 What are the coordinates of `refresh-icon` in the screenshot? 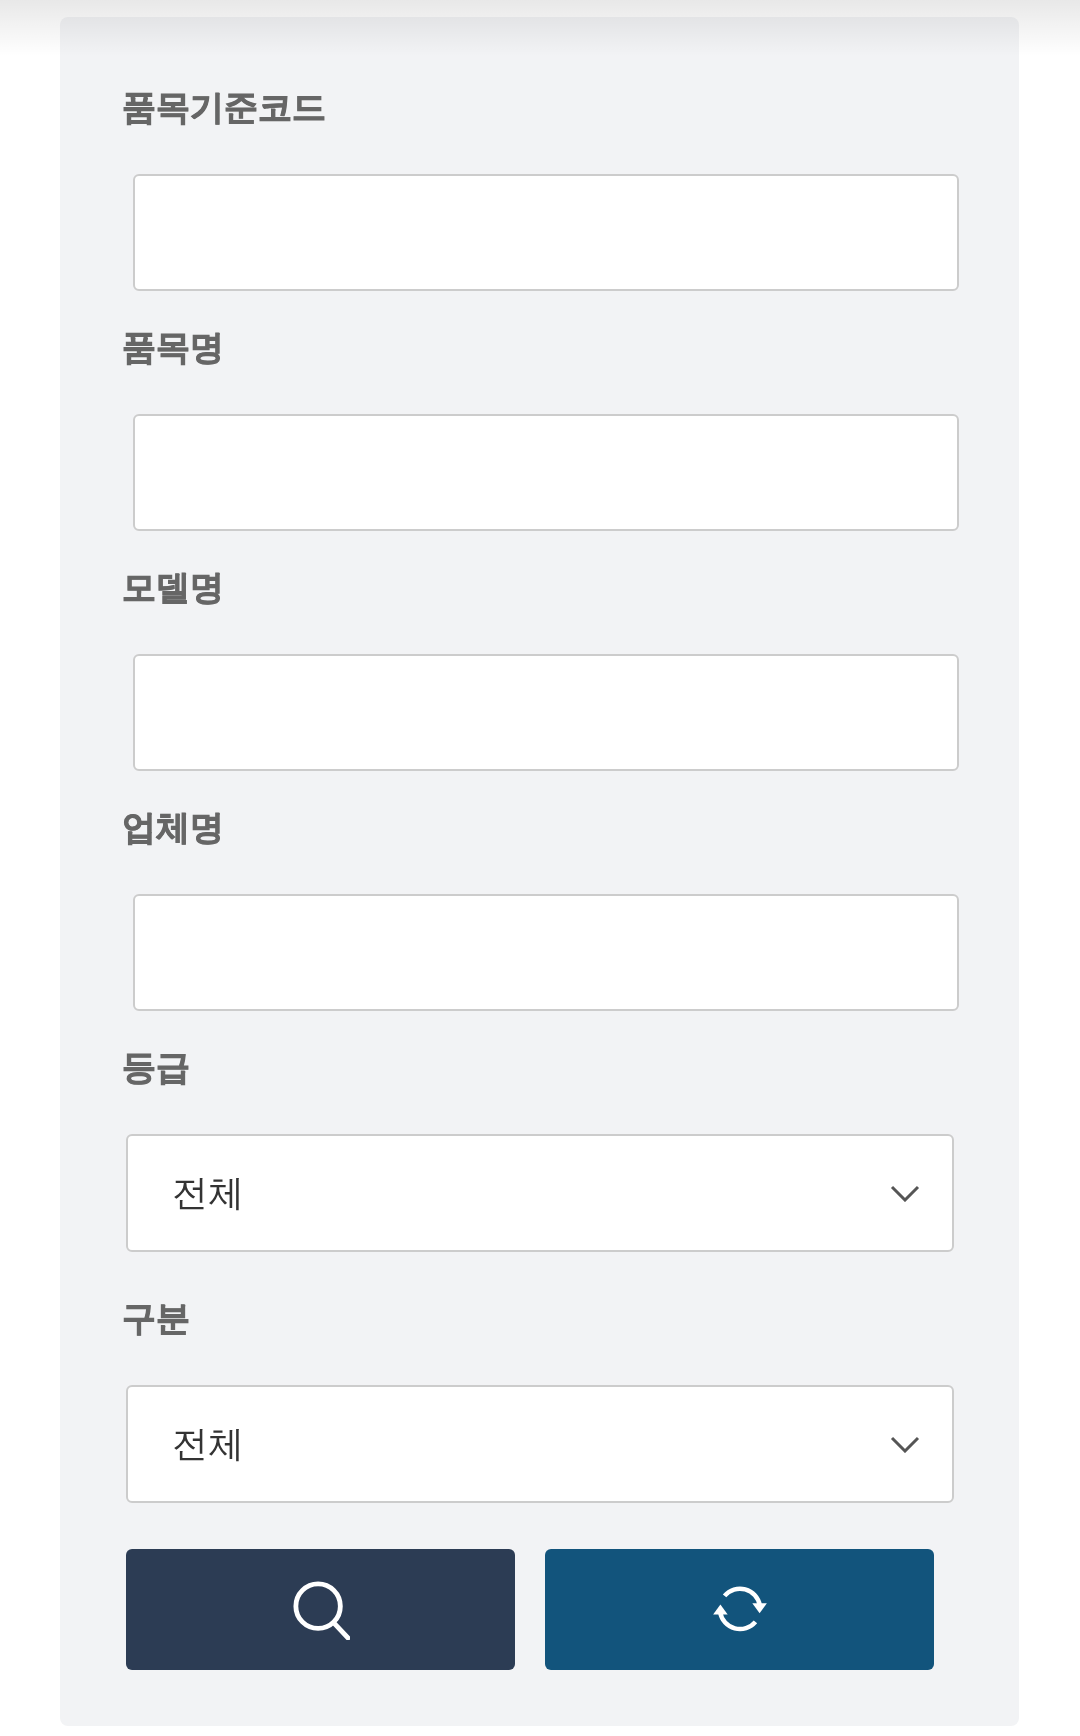 It's located at (739, 1609).